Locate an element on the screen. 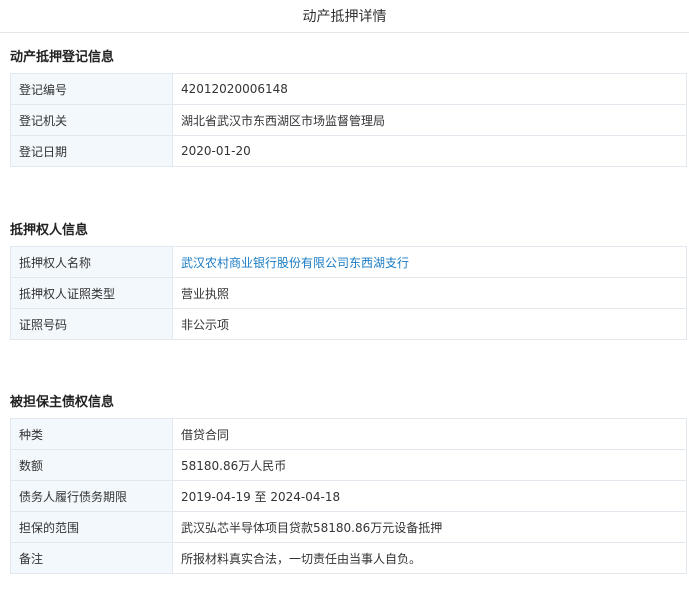 The width and height of the screenshot is (689, 606). table-row: 登记日期 2020-01-20 is located at coordinates (348, 151).